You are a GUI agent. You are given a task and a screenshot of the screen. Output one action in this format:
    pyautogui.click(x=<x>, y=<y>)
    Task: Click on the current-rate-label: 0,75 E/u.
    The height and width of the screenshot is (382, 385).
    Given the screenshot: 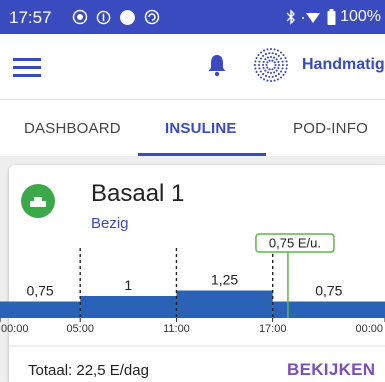 What is the action you would take?
    pyautogui.click(x=295, y=243)
    